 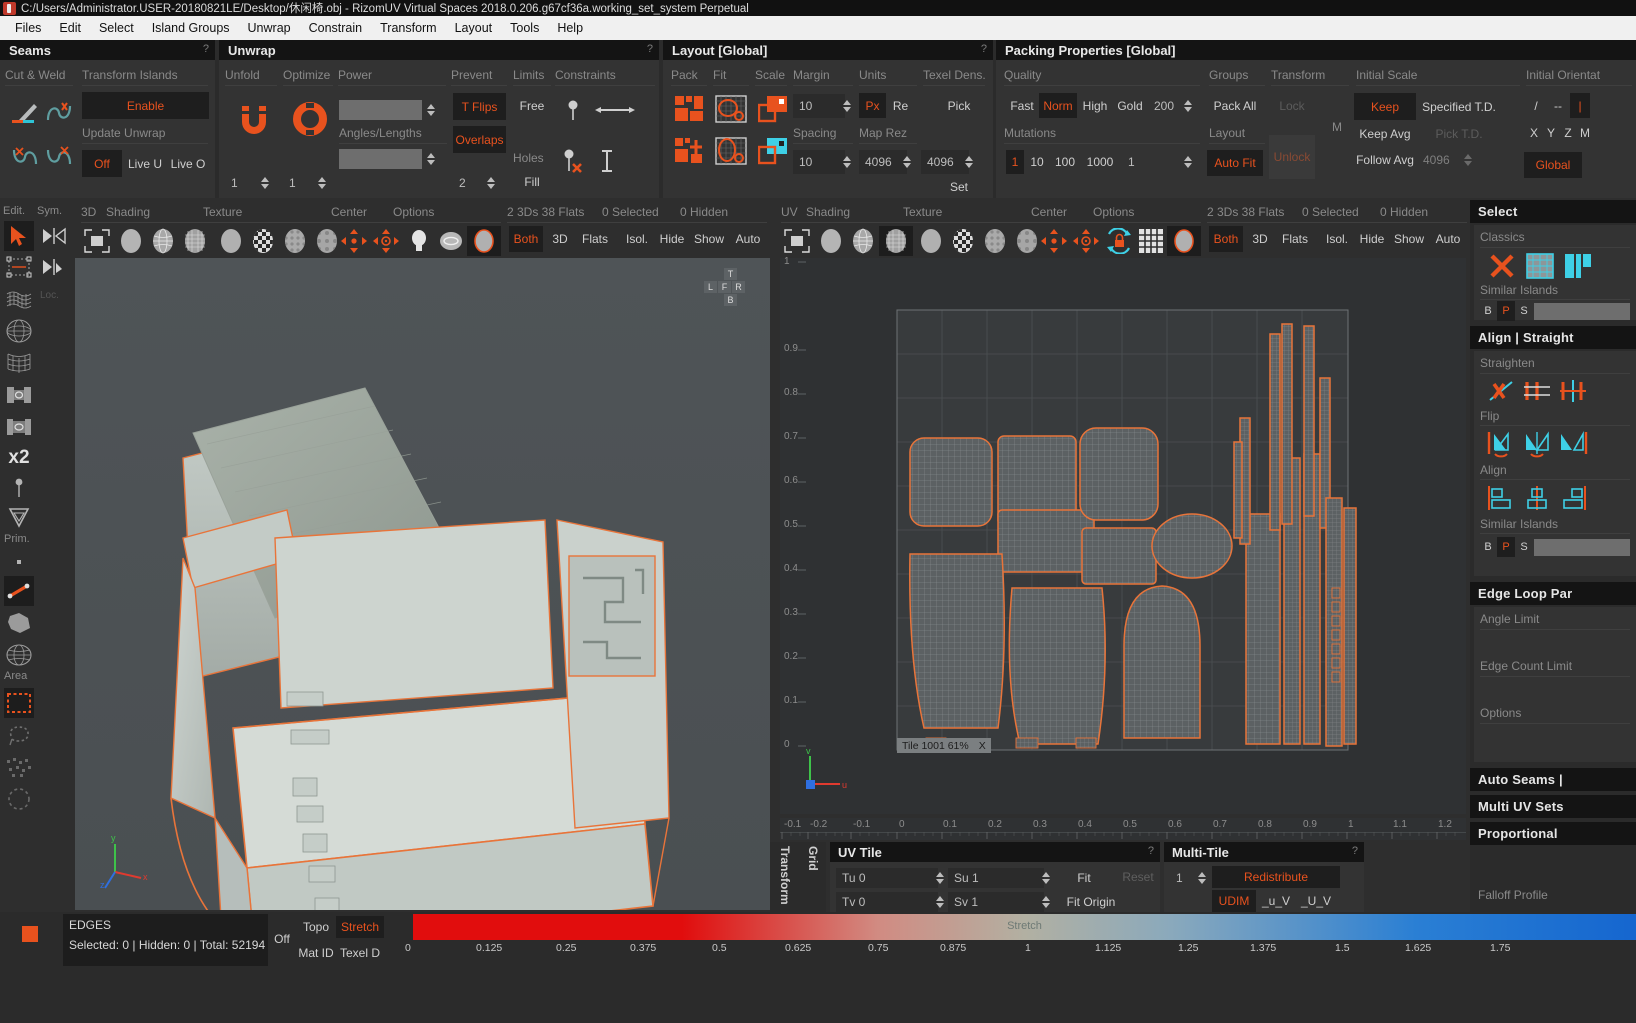 I want to click on display-mat-id-button: Mat ID, so click(x=316, y=953).